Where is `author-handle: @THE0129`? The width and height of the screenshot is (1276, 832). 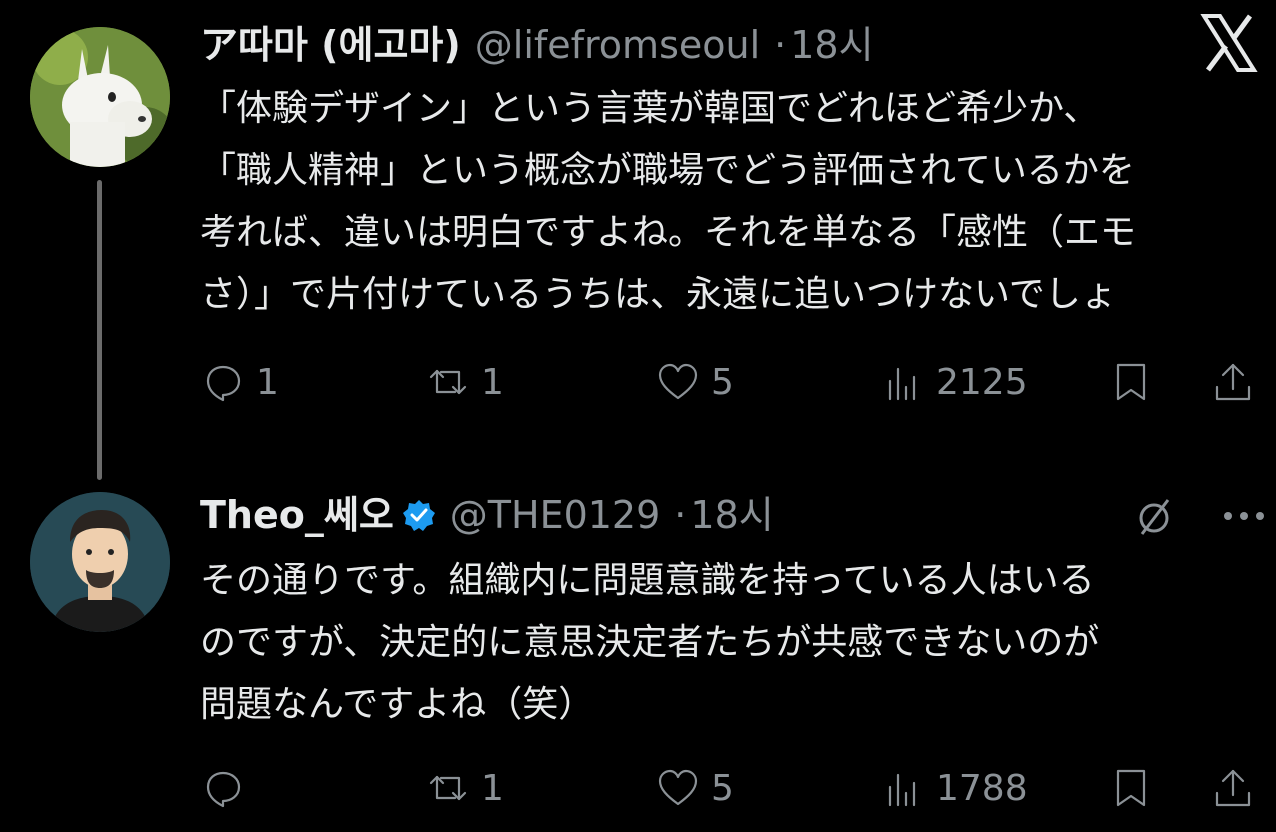
author-handle: @THE0129 is located at coordinates (555, 515).